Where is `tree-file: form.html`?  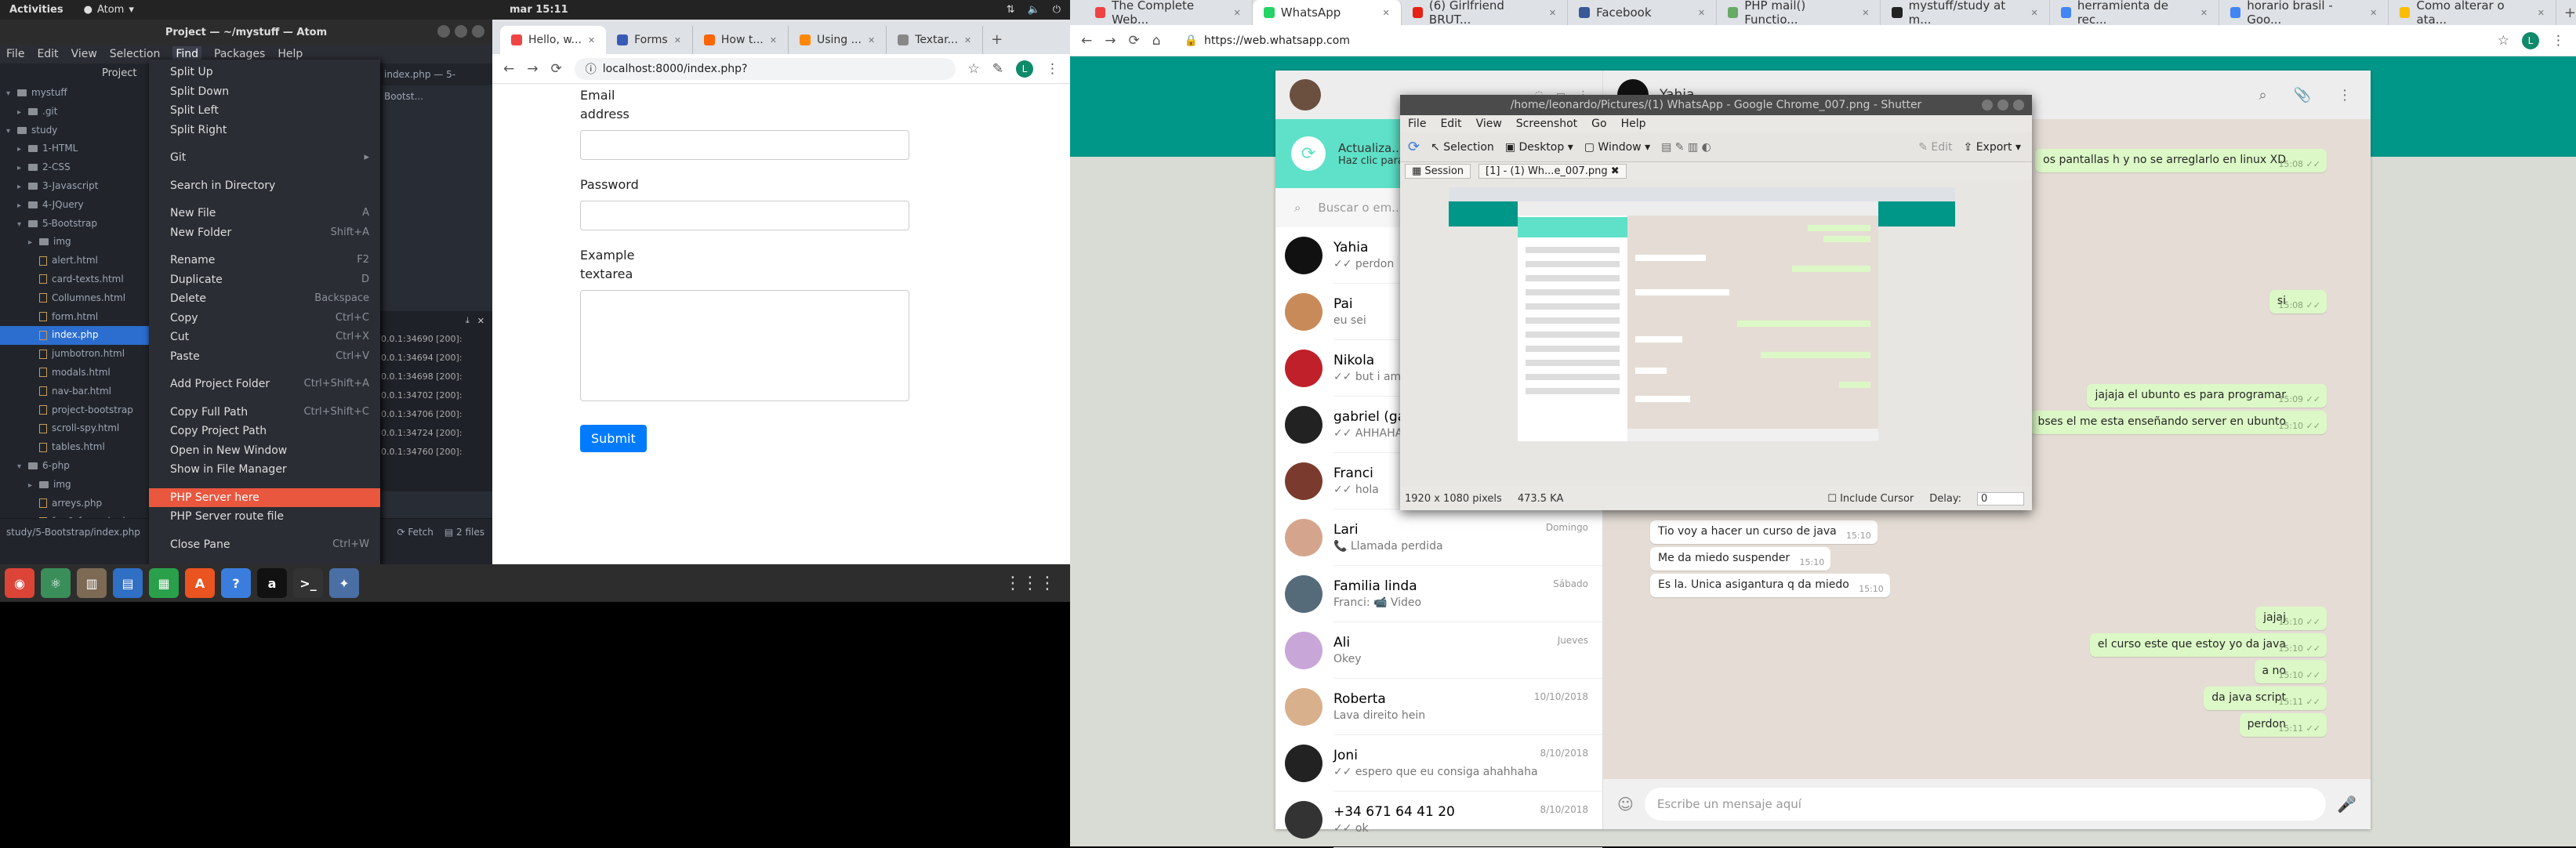
tree-file: form.html is located at coordinates (75, 317).